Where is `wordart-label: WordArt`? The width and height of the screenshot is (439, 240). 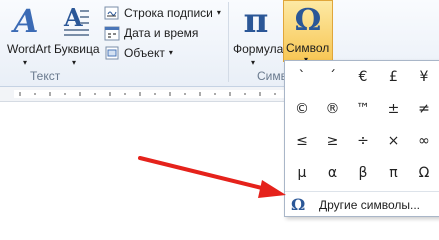
wordart-label: WordArt is located at coordinates (29, 49).